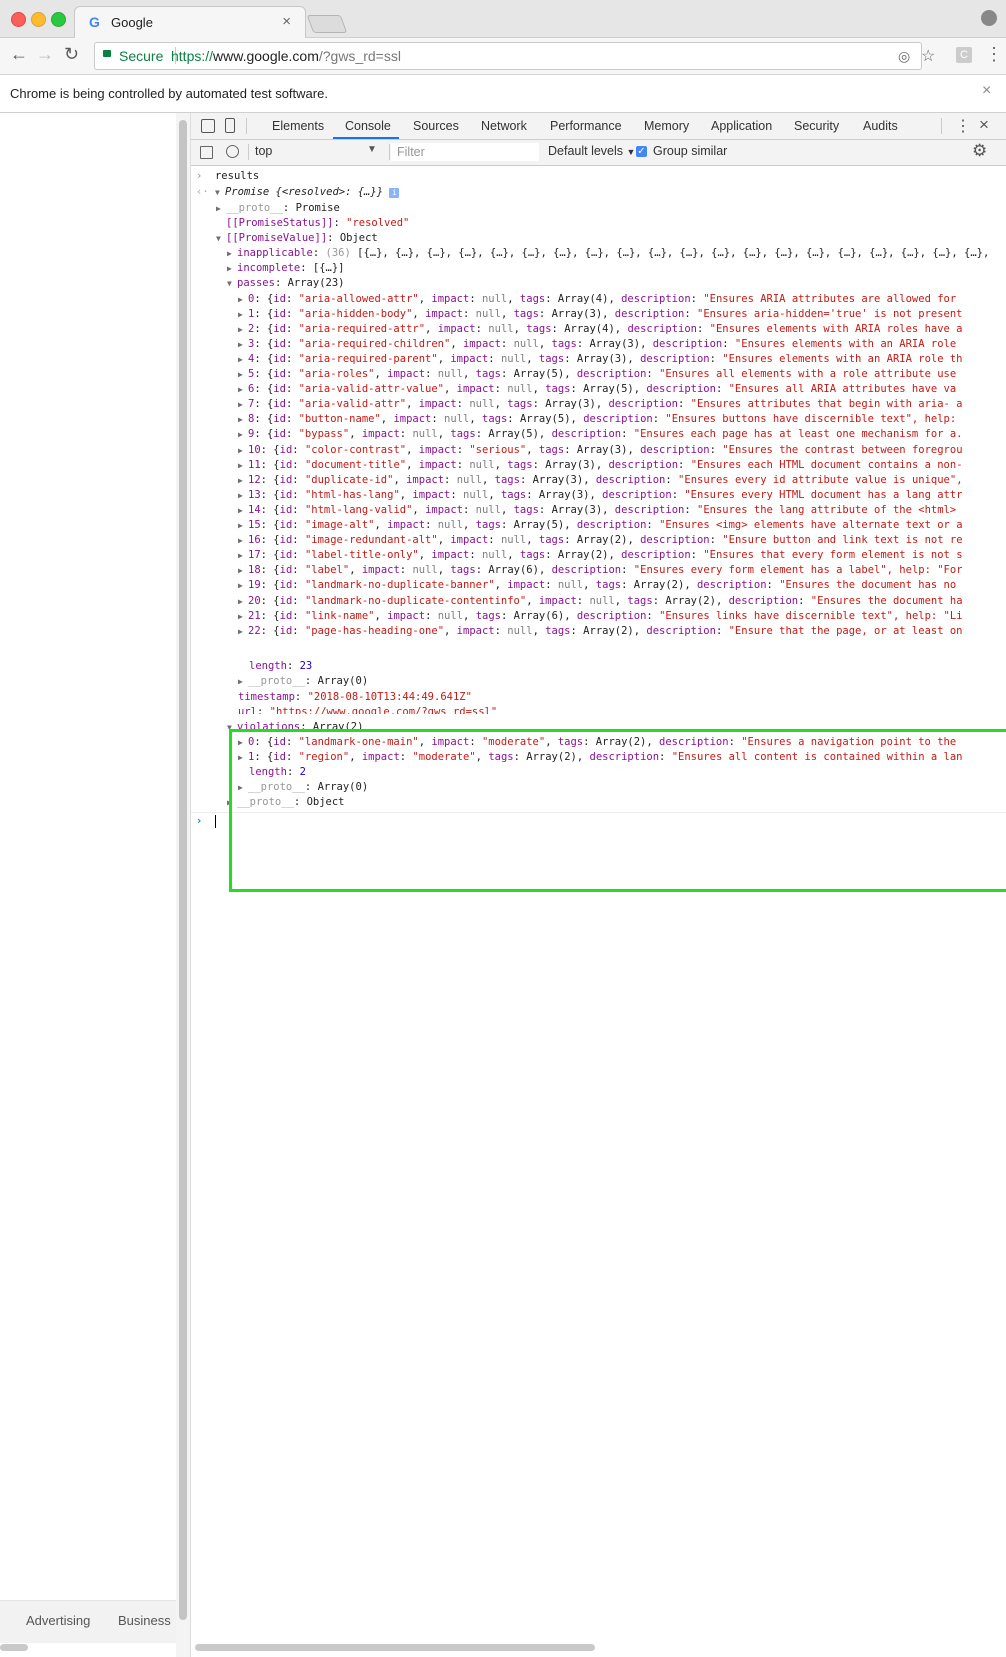  Describe the element at coordinates (254, 540) in the screenshot. I see `entry-index: 16` at that location.